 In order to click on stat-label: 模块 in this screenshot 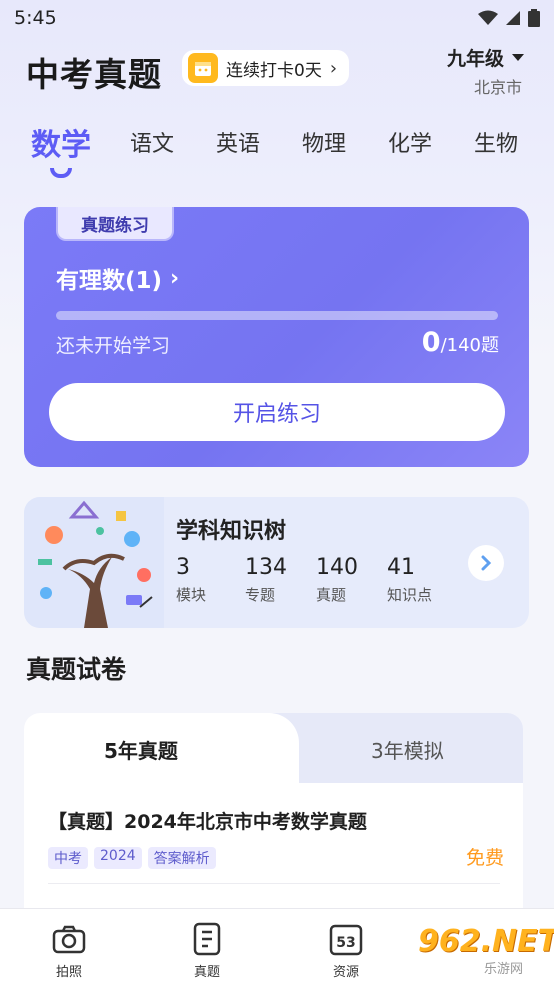, I will do `click(191, 595)`.